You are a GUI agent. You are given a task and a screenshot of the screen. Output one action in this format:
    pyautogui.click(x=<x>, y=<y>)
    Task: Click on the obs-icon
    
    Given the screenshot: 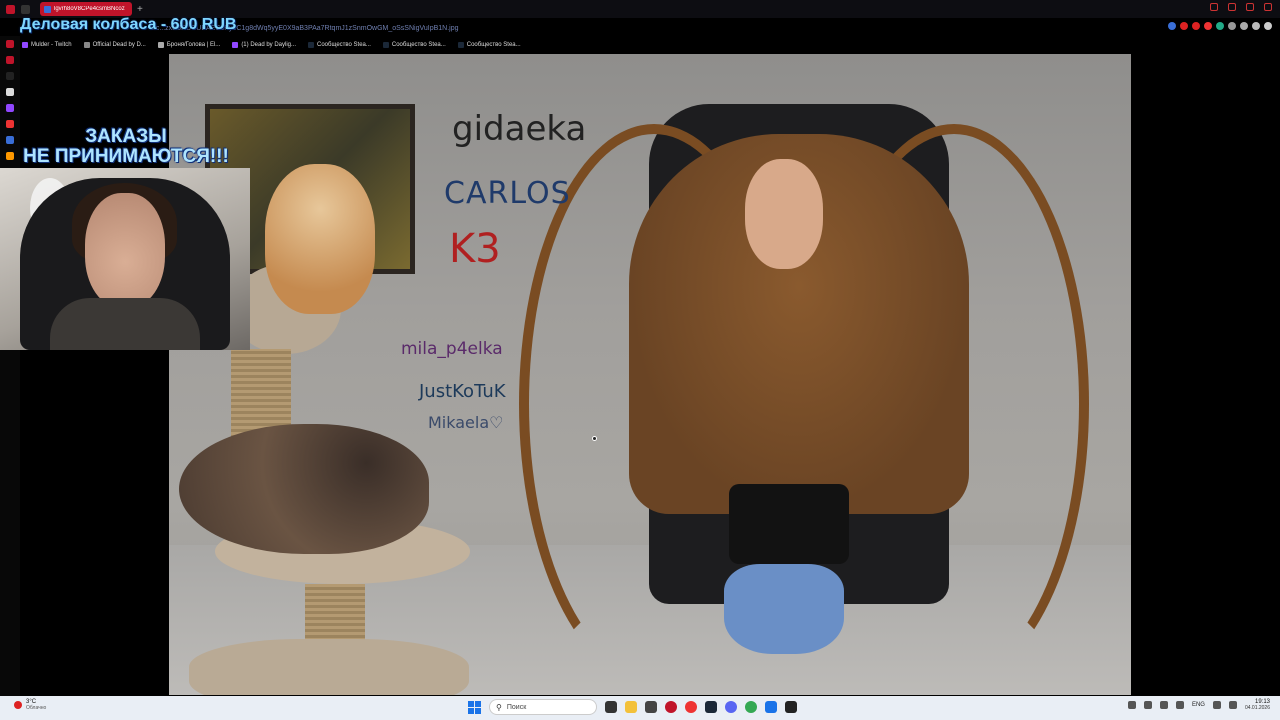 What is the action you would take?
    pyautogui.click(x=791, y=707)
    